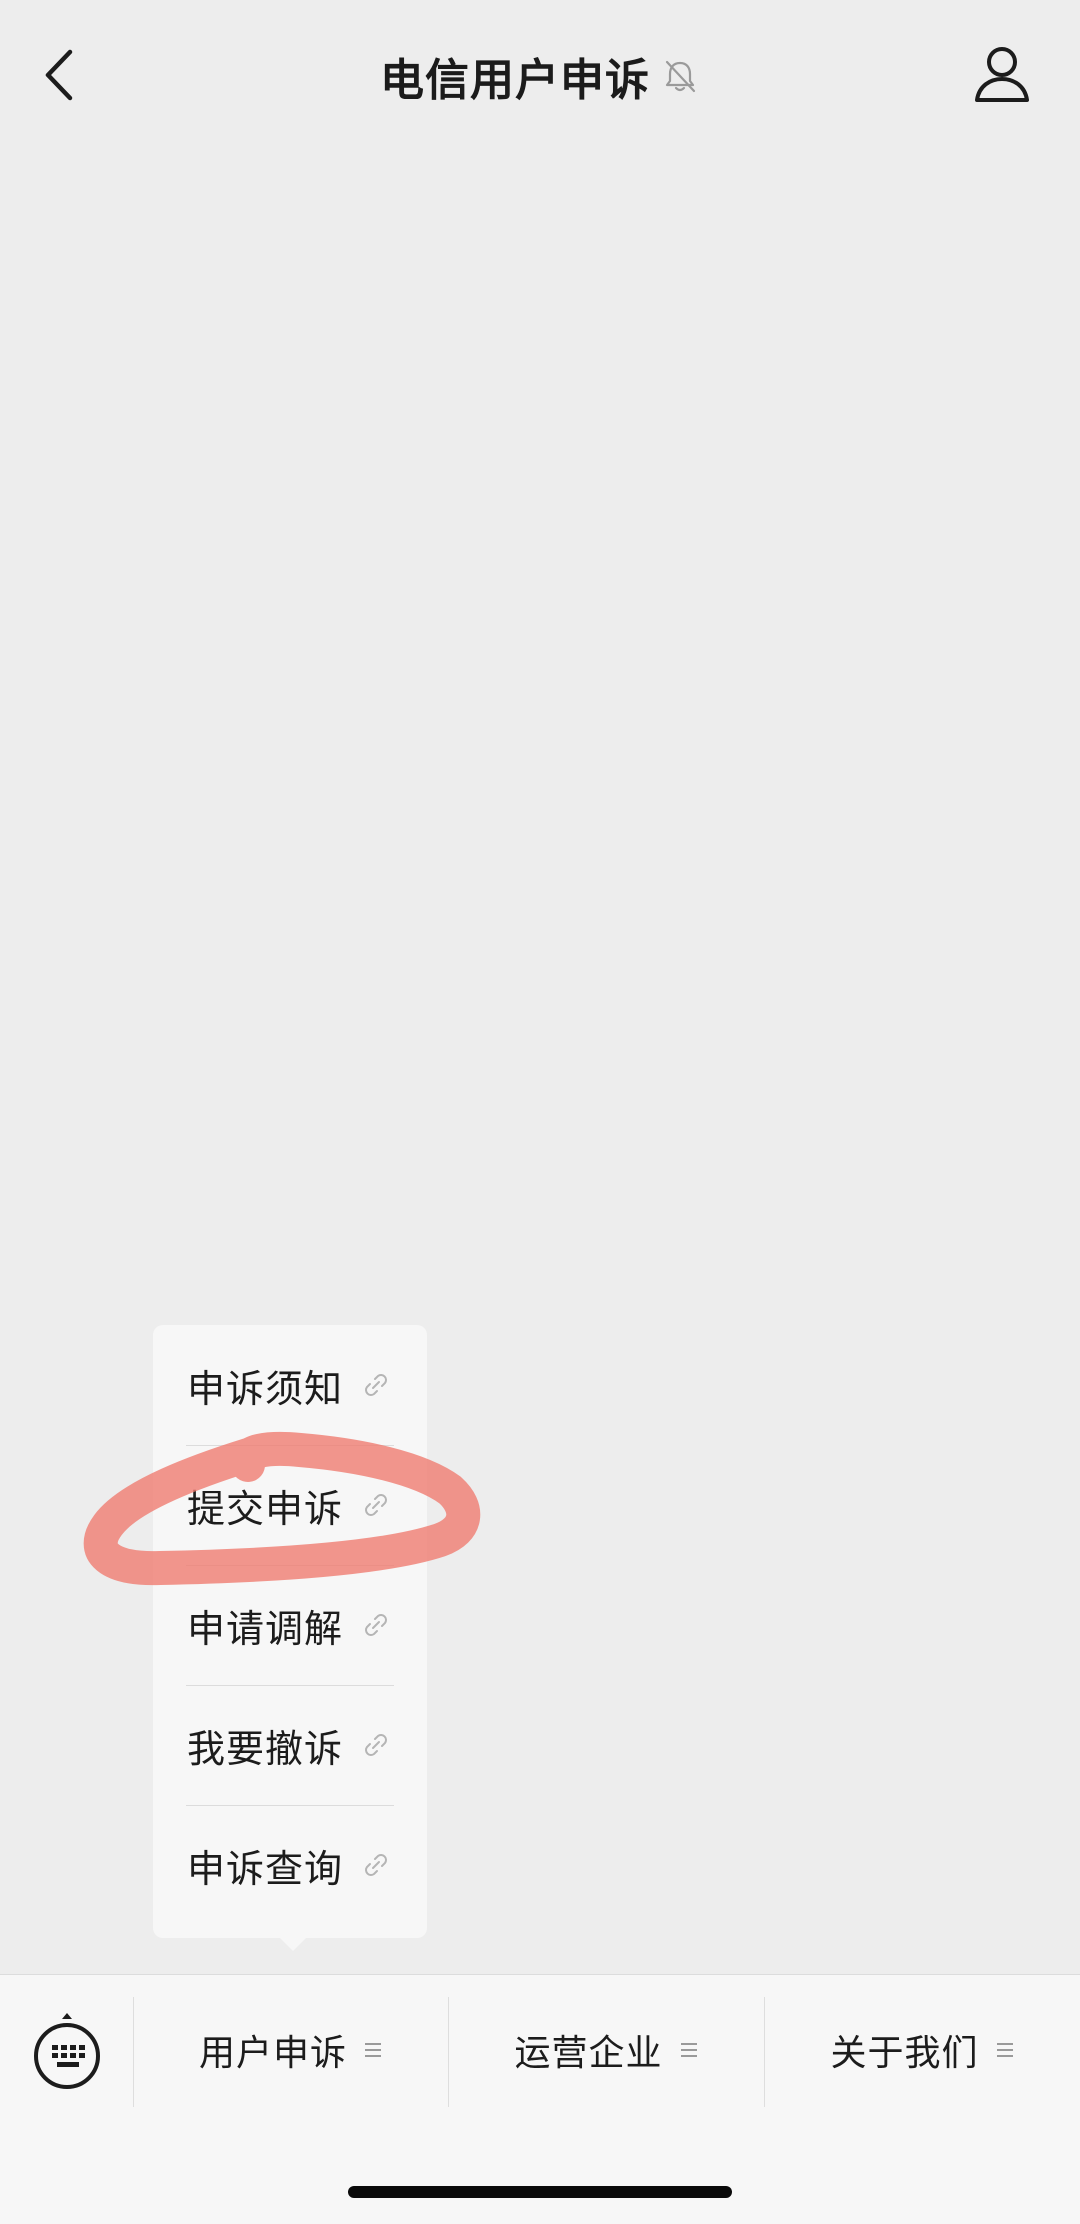  I want to click on menu-item-complaint-query: 申诉查询, so click(290, 1865).